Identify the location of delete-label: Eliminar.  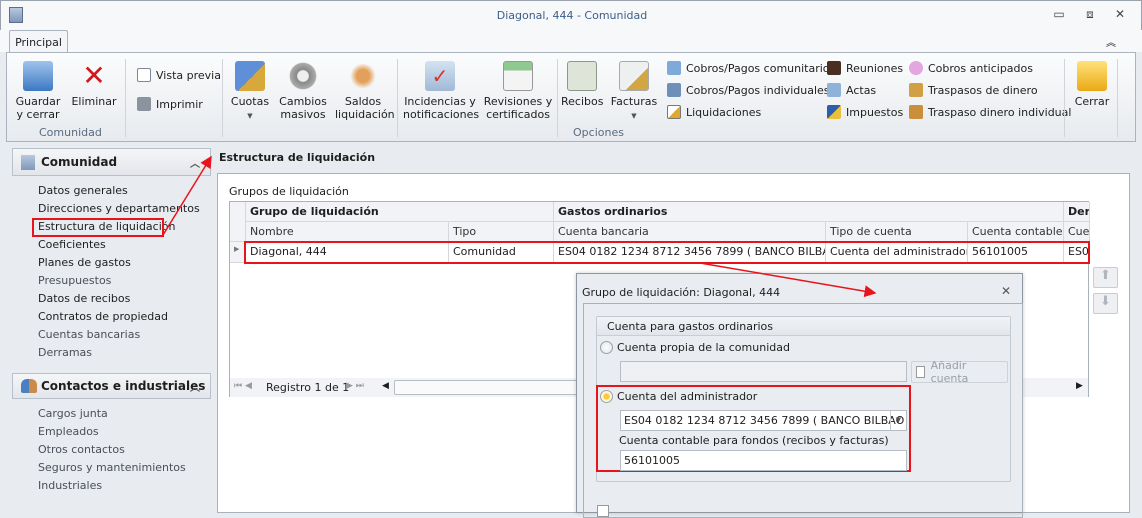
(94, 101).